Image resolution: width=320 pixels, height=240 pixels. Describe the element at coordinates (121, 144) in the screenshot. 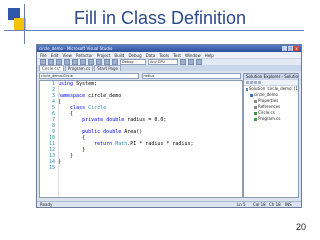

I see `code-type: Math` at that location.